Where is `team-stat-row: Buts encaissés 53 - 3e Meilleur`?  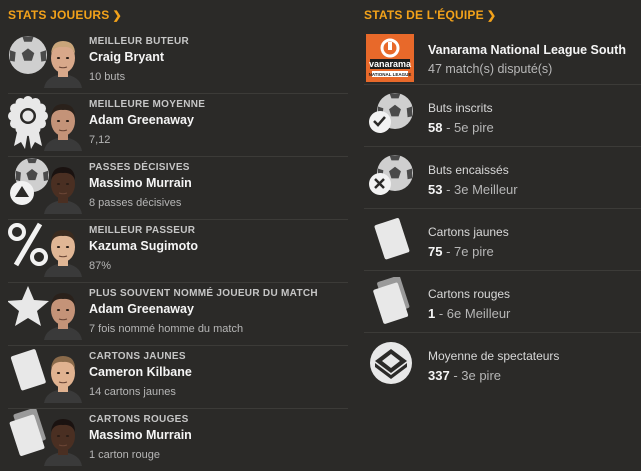 team-stat-row: Buts encaissés 53 - 3e Meilleur is located at coordinates (502, 178).